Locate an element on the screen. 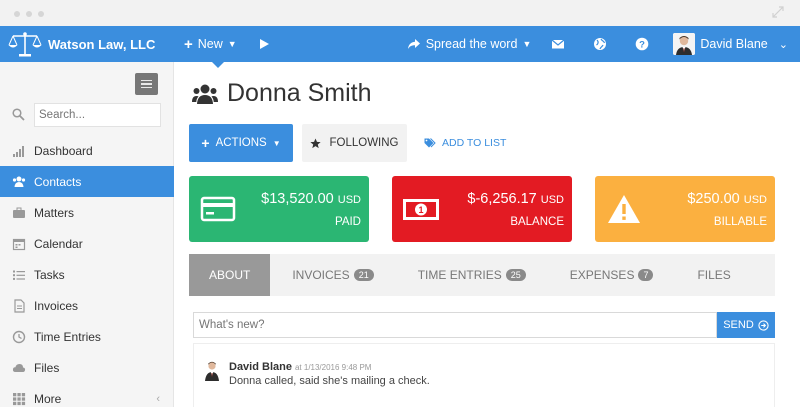 The width and height of the screenshot is (800, 407). expand-icon is located at coordinates (778, 12).